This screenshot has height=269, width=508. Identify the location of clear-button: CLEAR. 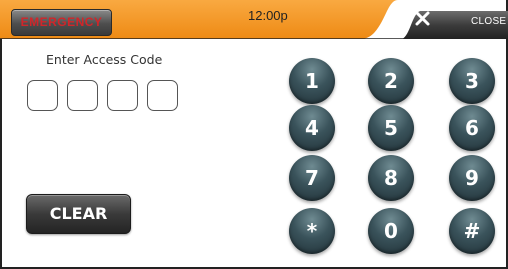
(78, 214).